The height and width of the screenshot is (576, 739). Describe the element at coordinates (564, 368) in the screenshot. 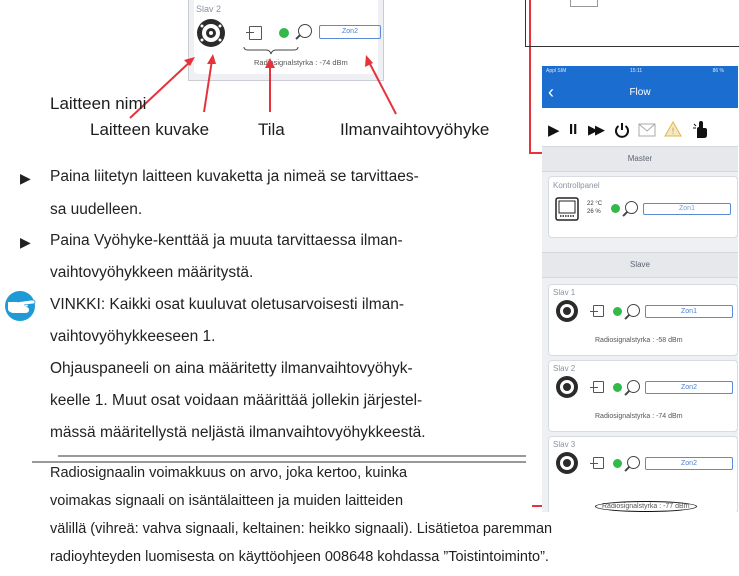

I see `device-name: Slav 2` at that location.